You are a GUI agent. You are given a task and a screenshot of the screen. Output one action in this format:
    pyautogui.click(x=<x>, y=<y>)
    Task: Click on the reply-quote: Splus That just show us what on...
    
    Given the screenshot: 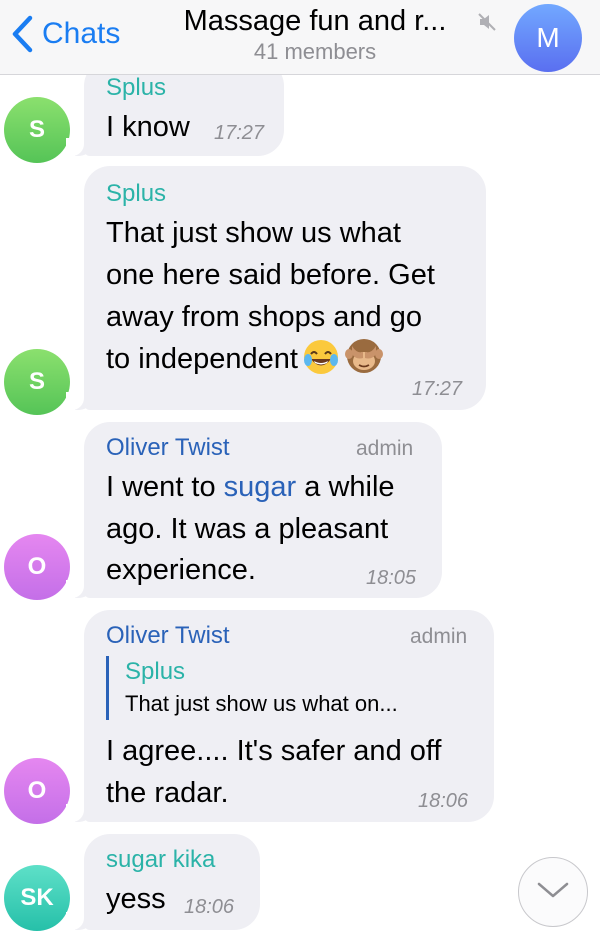 What is the action you would take?
    pyautogui.click(x=252, y=688)
    